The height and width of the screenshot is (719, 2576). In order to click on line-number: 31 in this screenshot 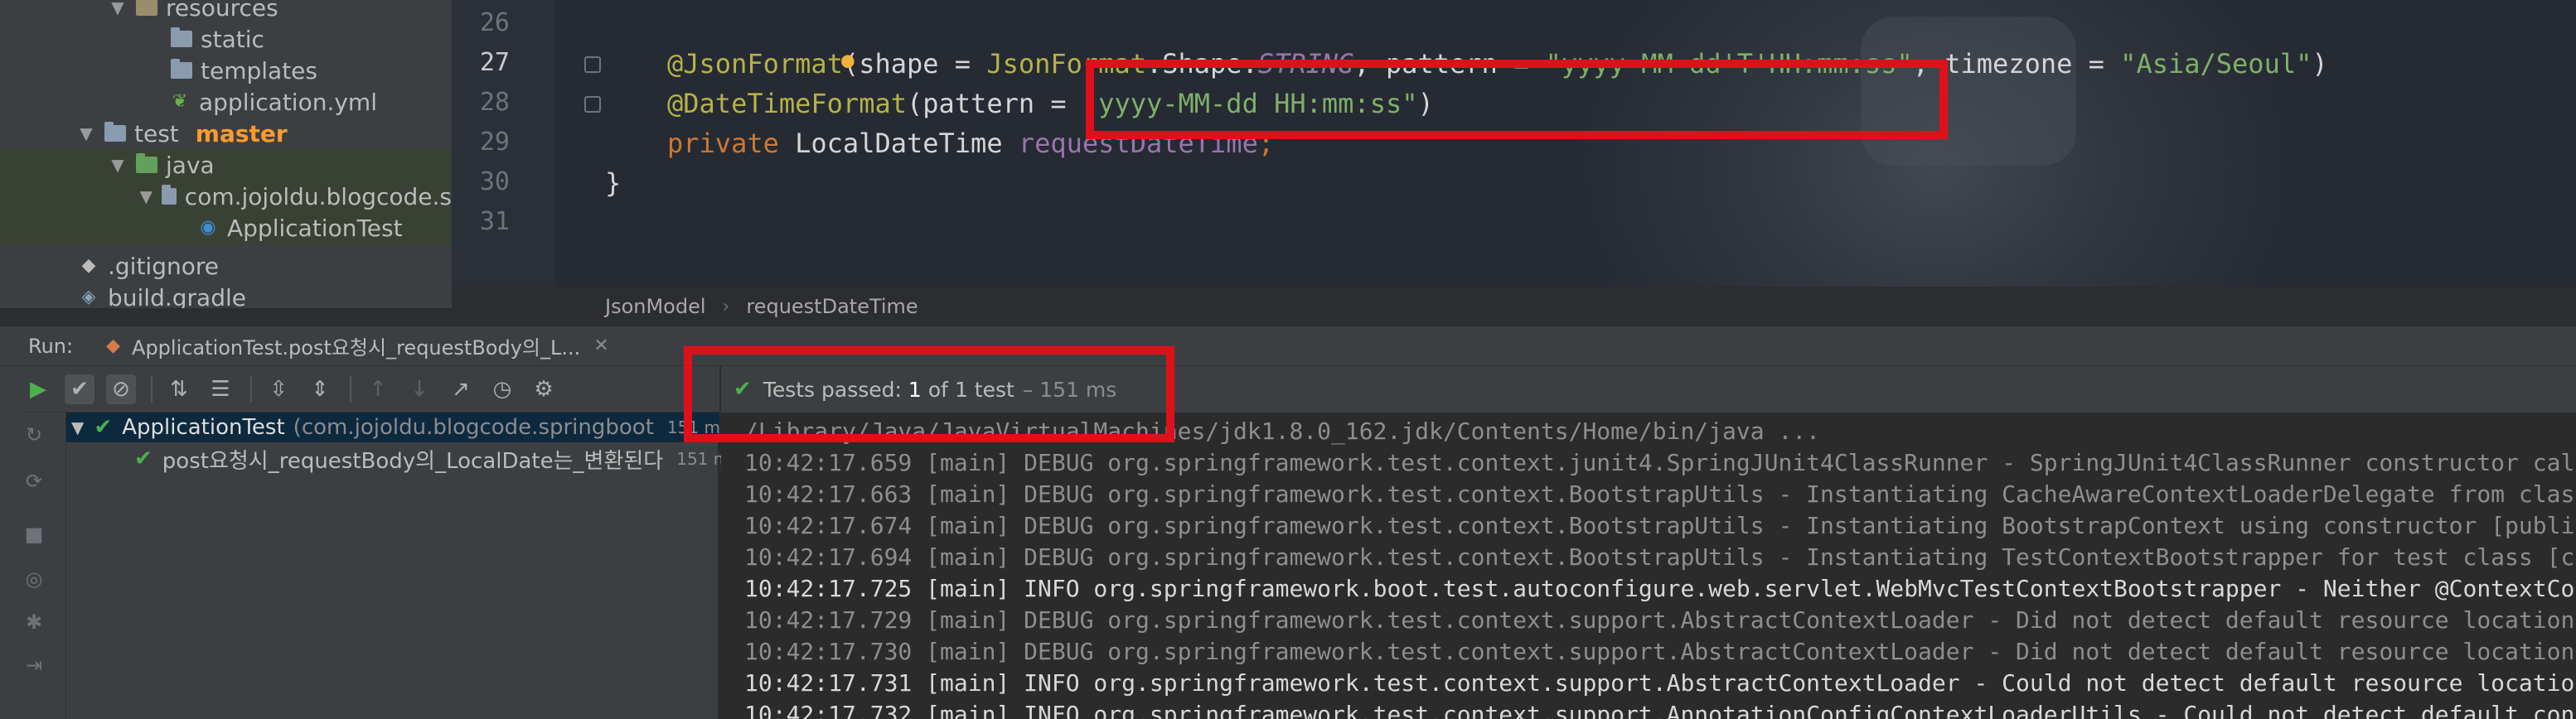, I will do `click(494, 221)`.